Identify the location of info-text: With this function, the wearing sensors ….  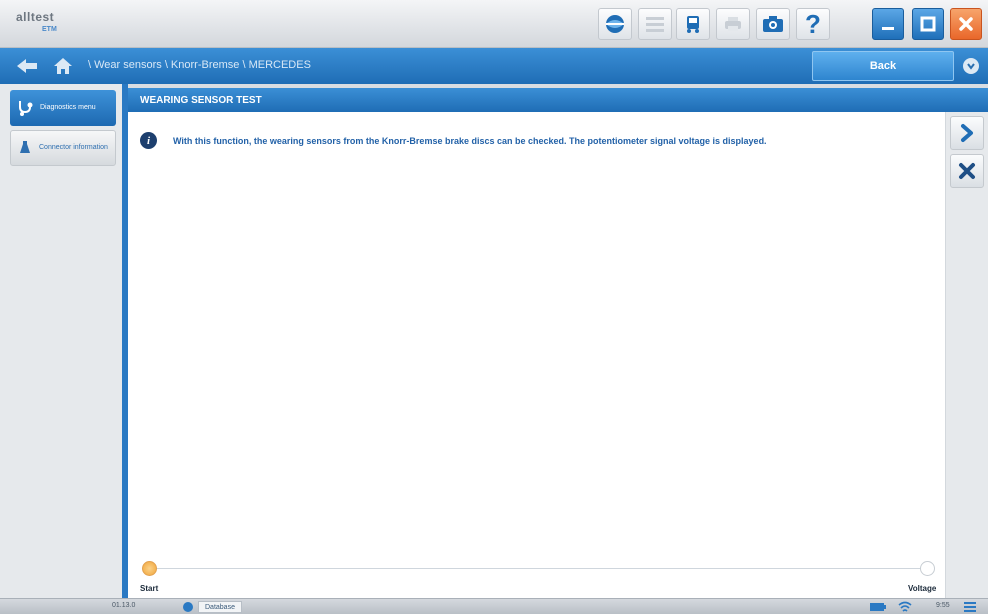
(470, 140).